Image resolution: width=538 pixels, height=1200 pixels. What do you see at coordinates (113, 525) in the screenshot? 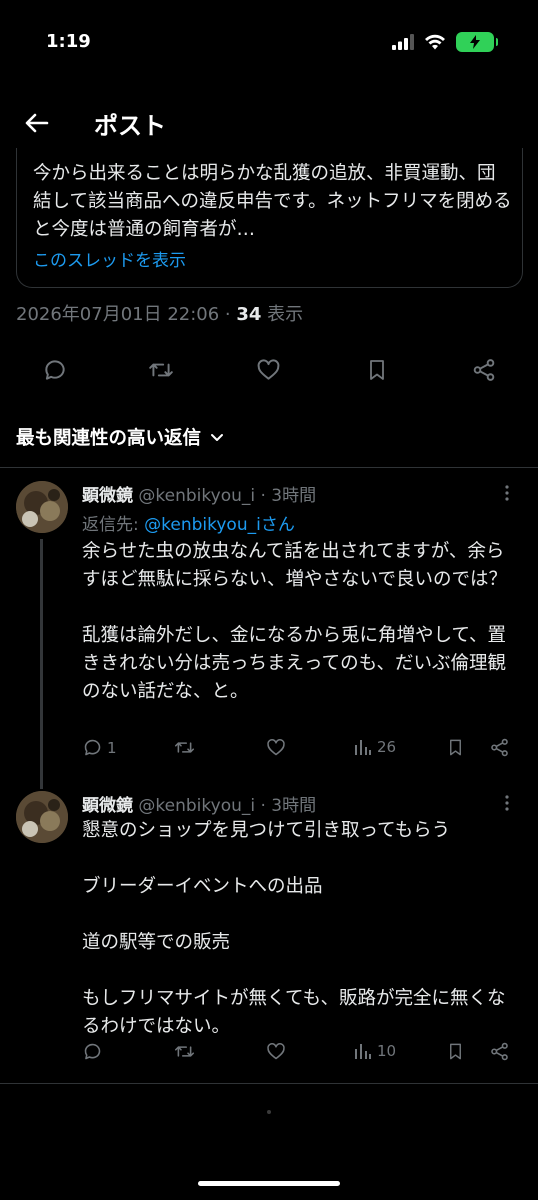
I see `reply-to-prefix: 返信先:` at bounding box center [113, 525].